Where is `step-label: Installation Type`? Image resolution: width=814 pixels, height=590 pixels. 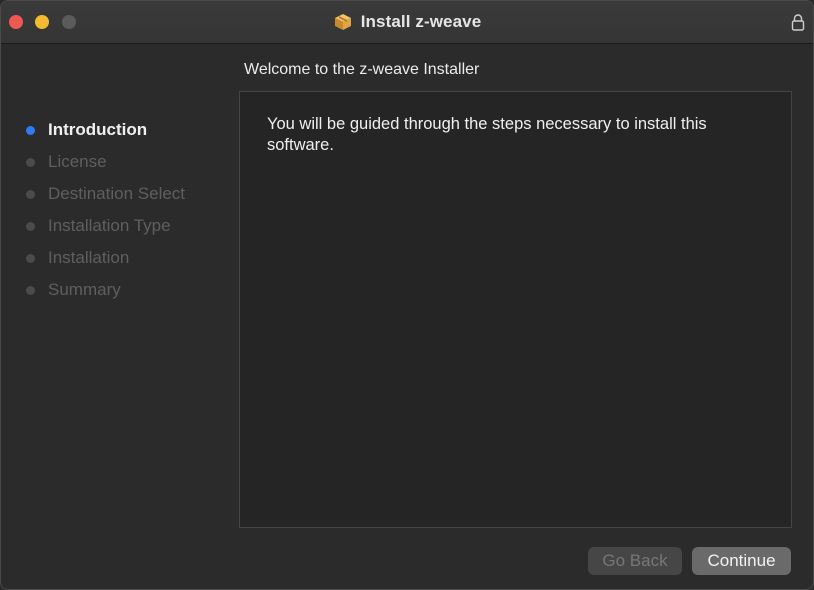
step-label: Installation Type is located at coordinates (109, 225).